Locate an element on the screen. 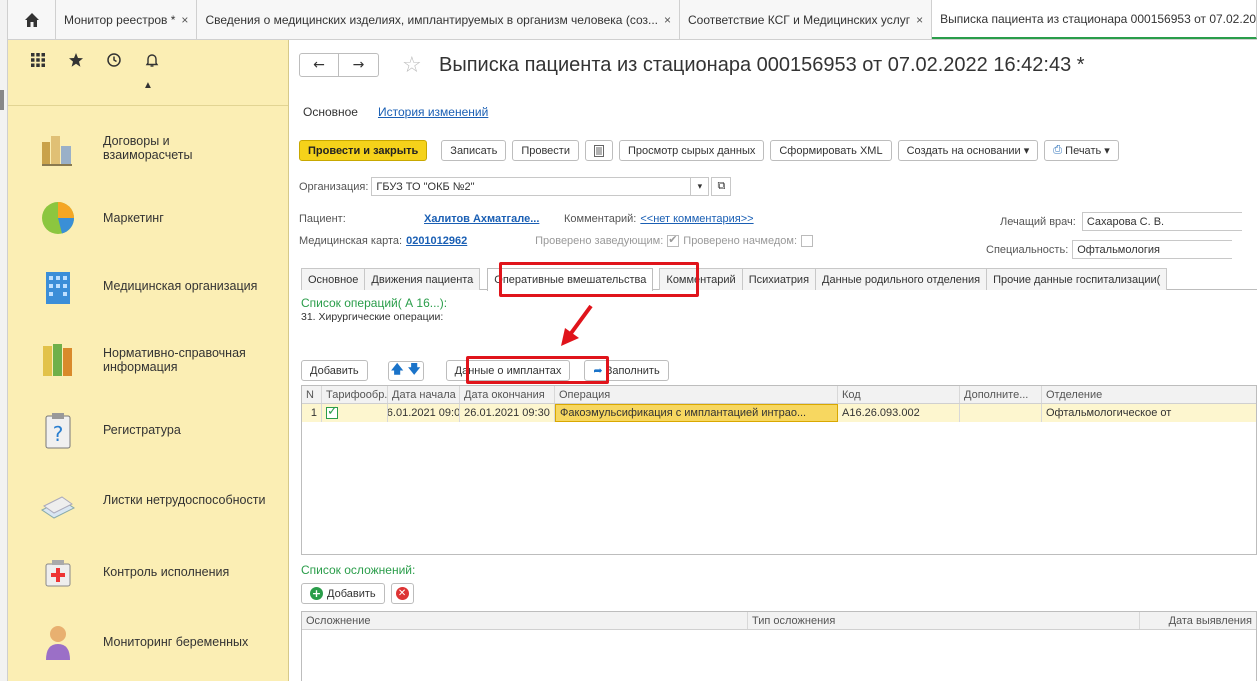  move-up-icon: 🡅 is located at coordinates (397, 370).